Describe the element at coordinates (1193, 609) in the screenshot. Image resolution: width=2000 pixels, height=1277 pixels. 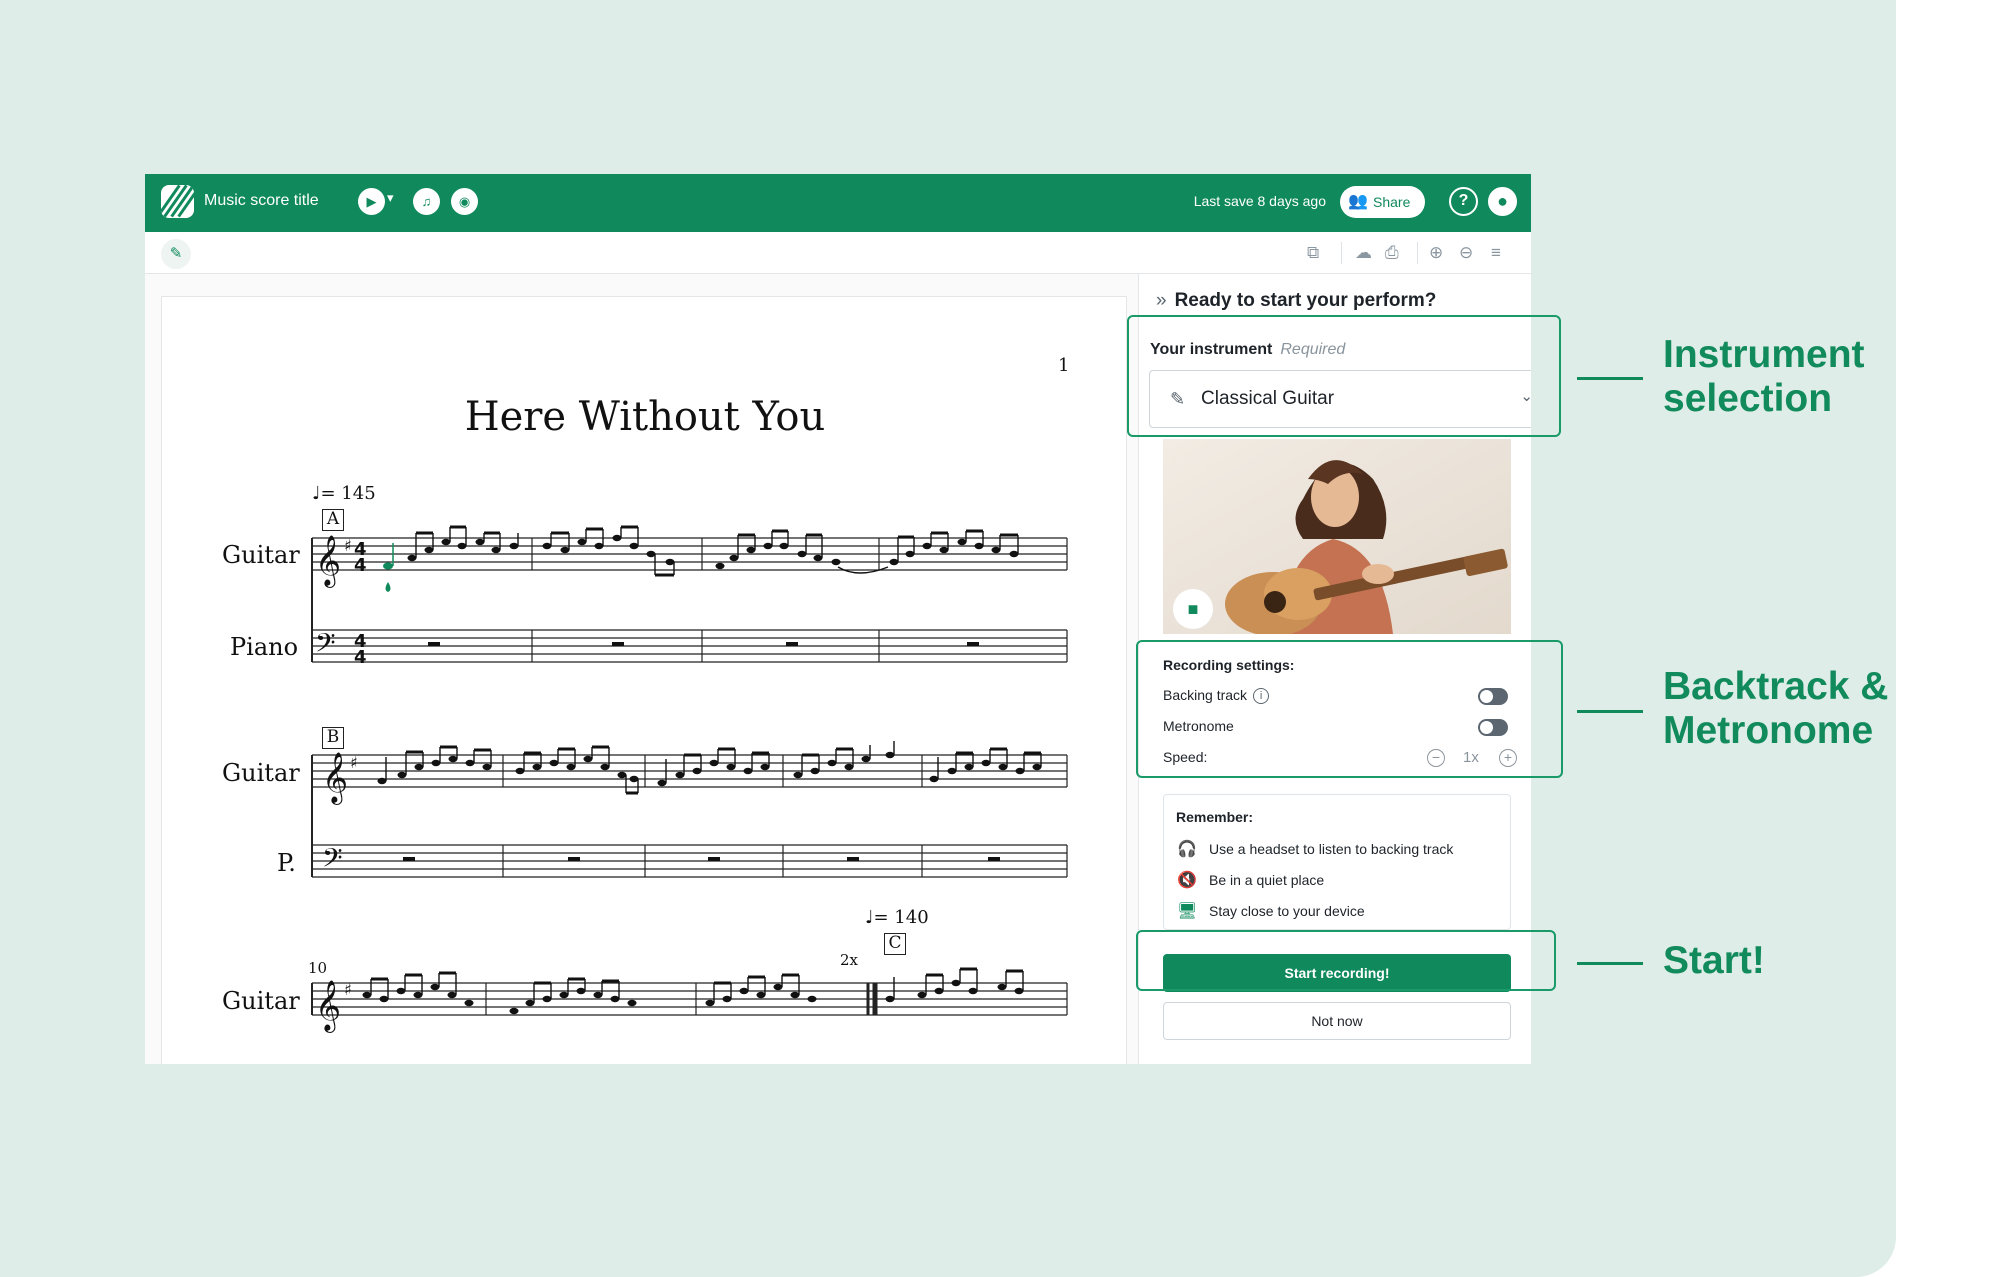
I see `camera-icon: ■` at that location.